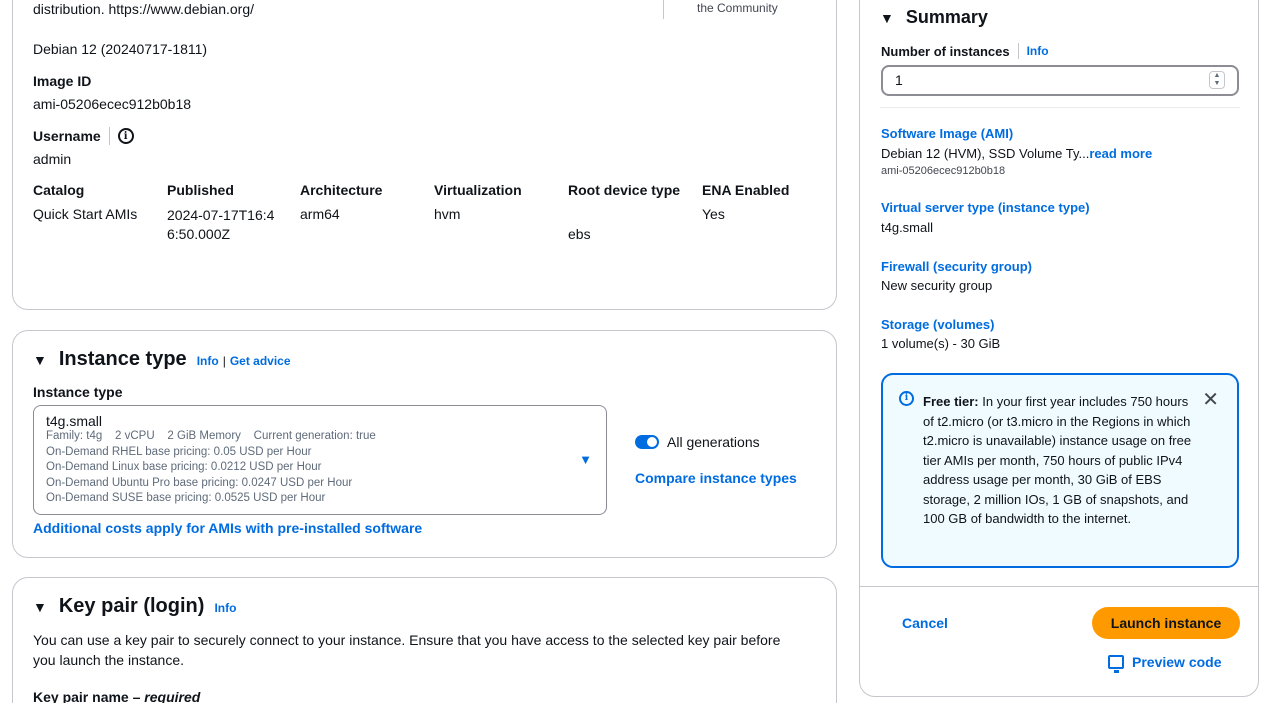 This screenshot has width=1280, height=703. Describe the element at coordinates (200, 190) in the screenshot. I see `published-label: Published` at that location.